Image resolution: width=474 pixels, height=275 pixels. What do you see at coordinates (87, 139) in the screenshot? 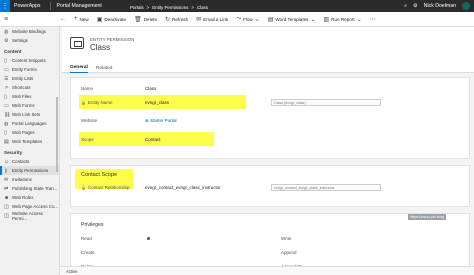
I see `scope-label: Scope` at bounding box center [87, 139].